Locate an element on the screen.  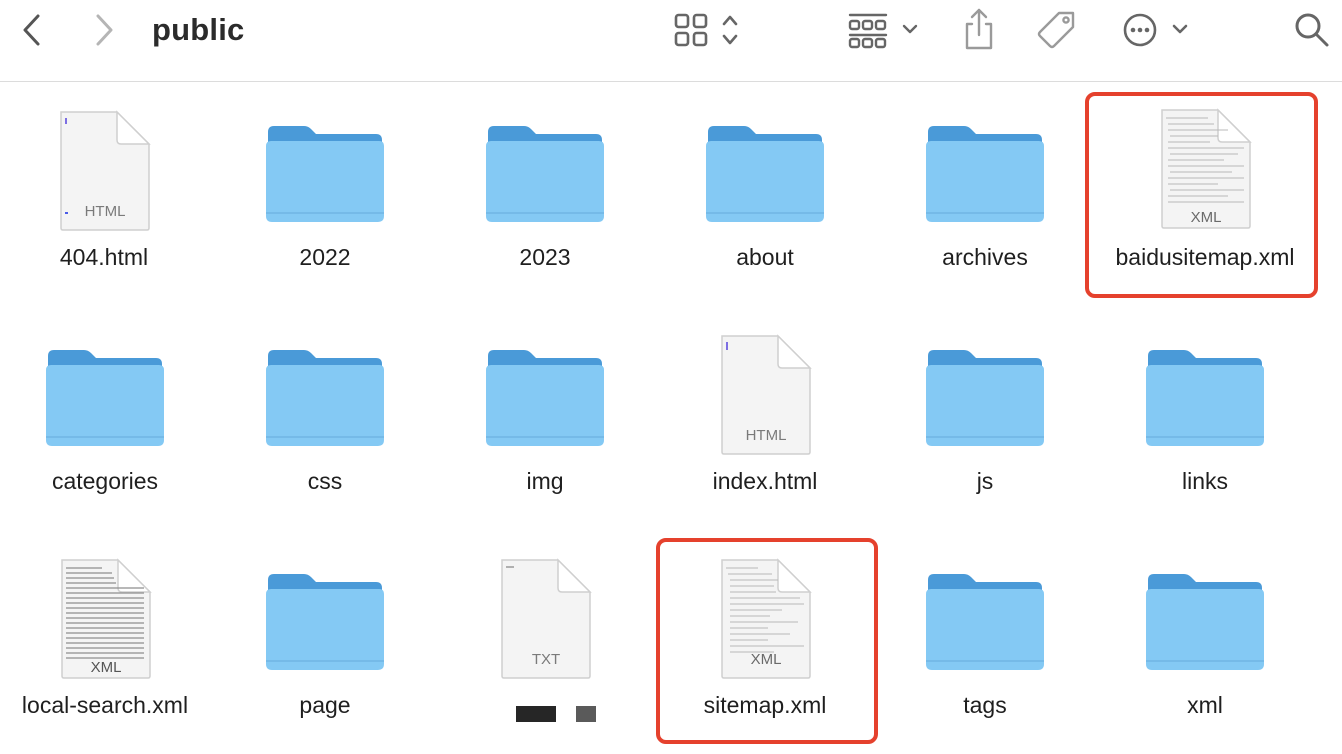
chevron-left-icon is located at coordinates (31, 30).